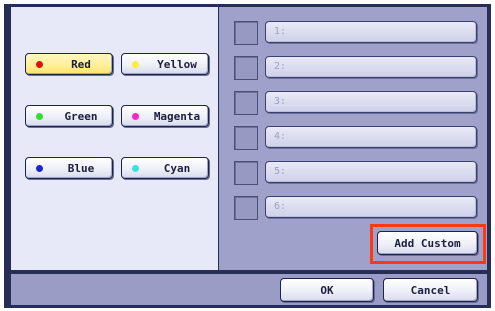  What do you see at coordinates (177, 116) in the screenshot?
I see `color-button-label: Magenta` at bounding box center [177, 116].